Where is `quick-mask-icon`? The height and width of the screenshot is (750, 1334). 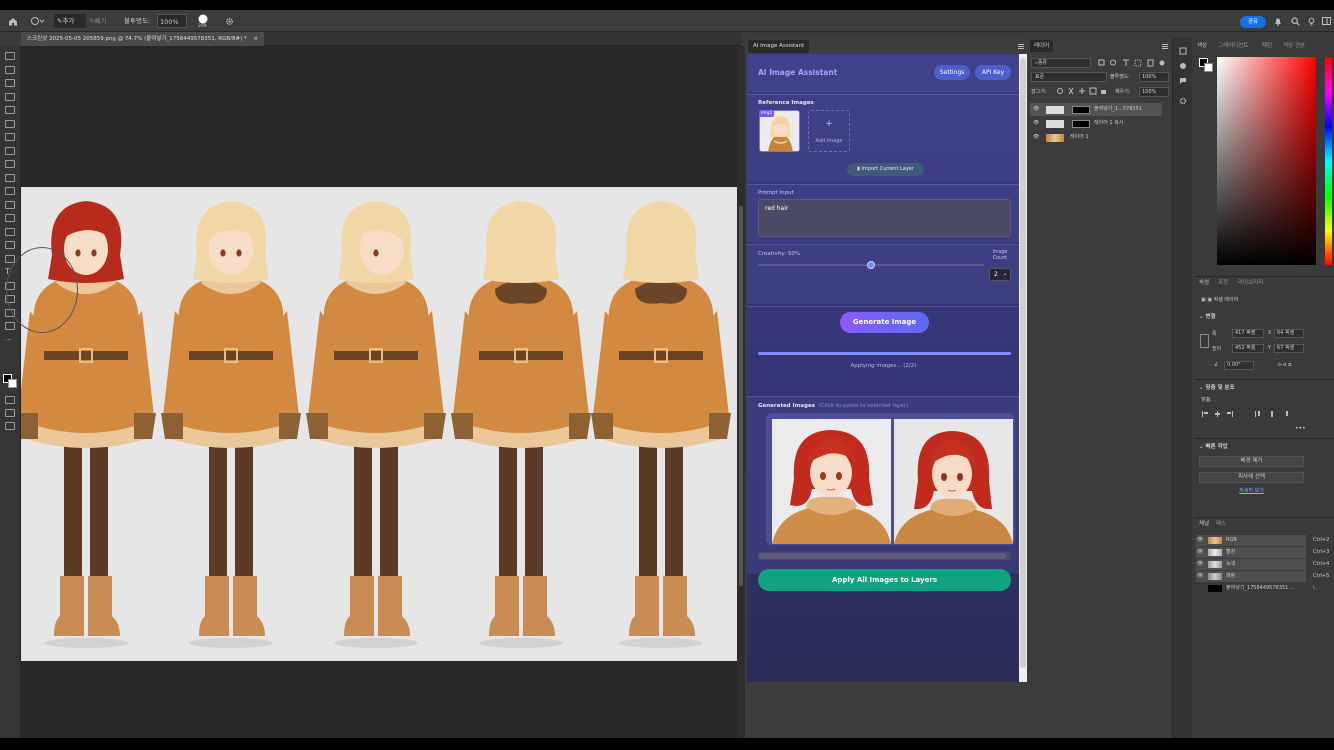
quick-mask-icon is located at coordinates (10, 400).